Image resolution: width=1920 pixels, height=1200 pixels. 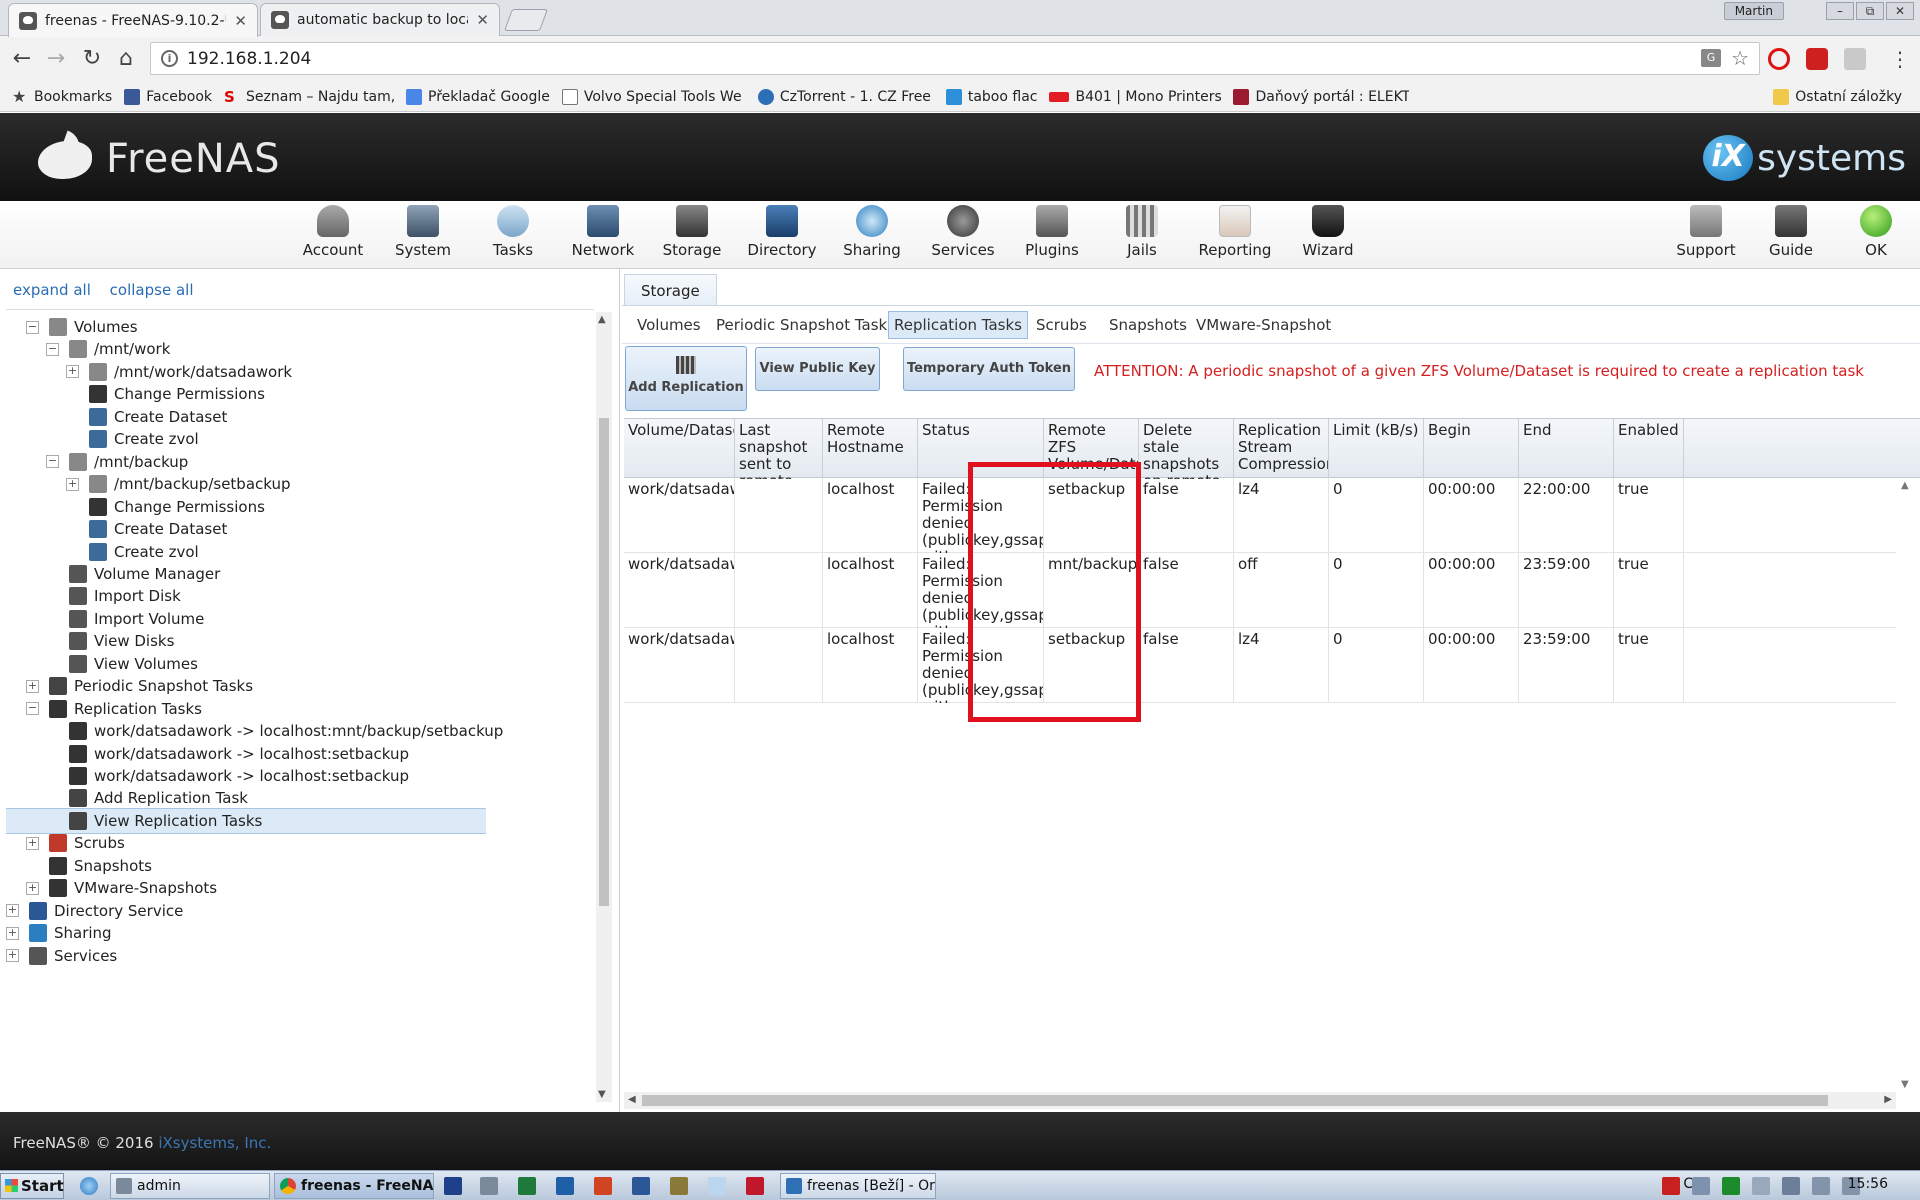 I want to click on menu-dots-icon: ⋮, so click(x=1900, y=60).